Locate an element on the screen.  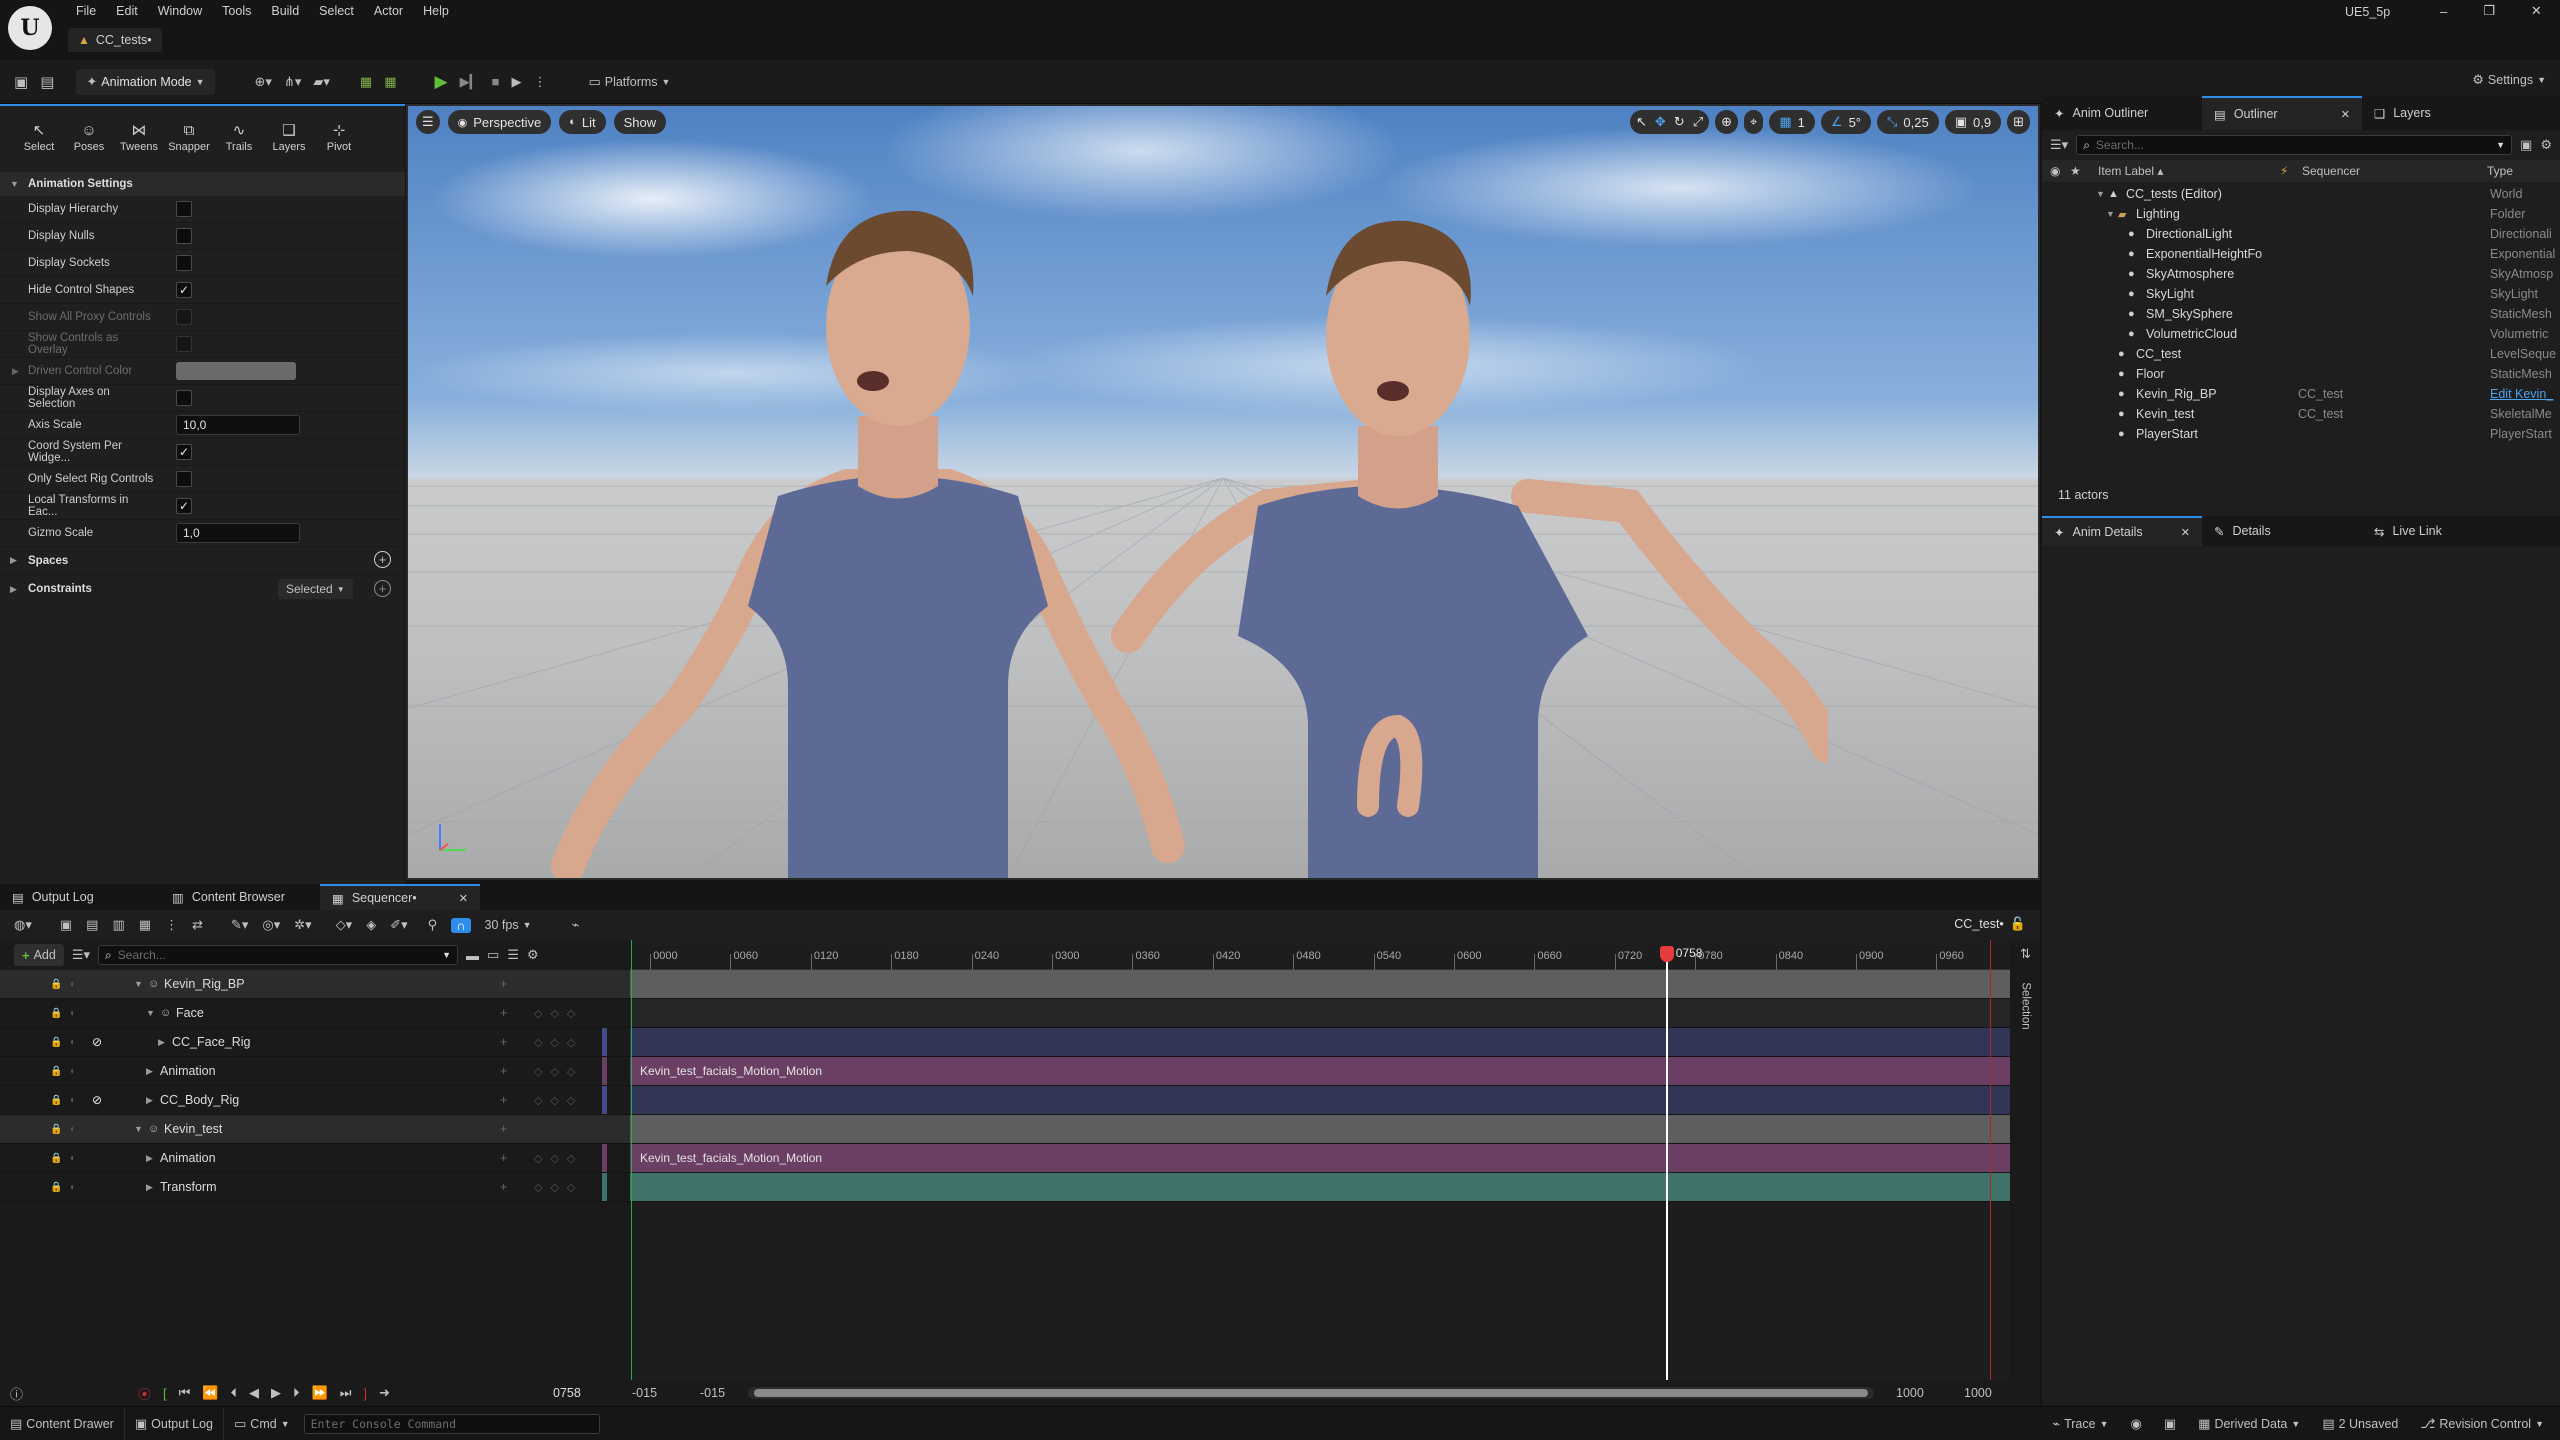
add-track-button: + Add is located at coordinates (39, 955).